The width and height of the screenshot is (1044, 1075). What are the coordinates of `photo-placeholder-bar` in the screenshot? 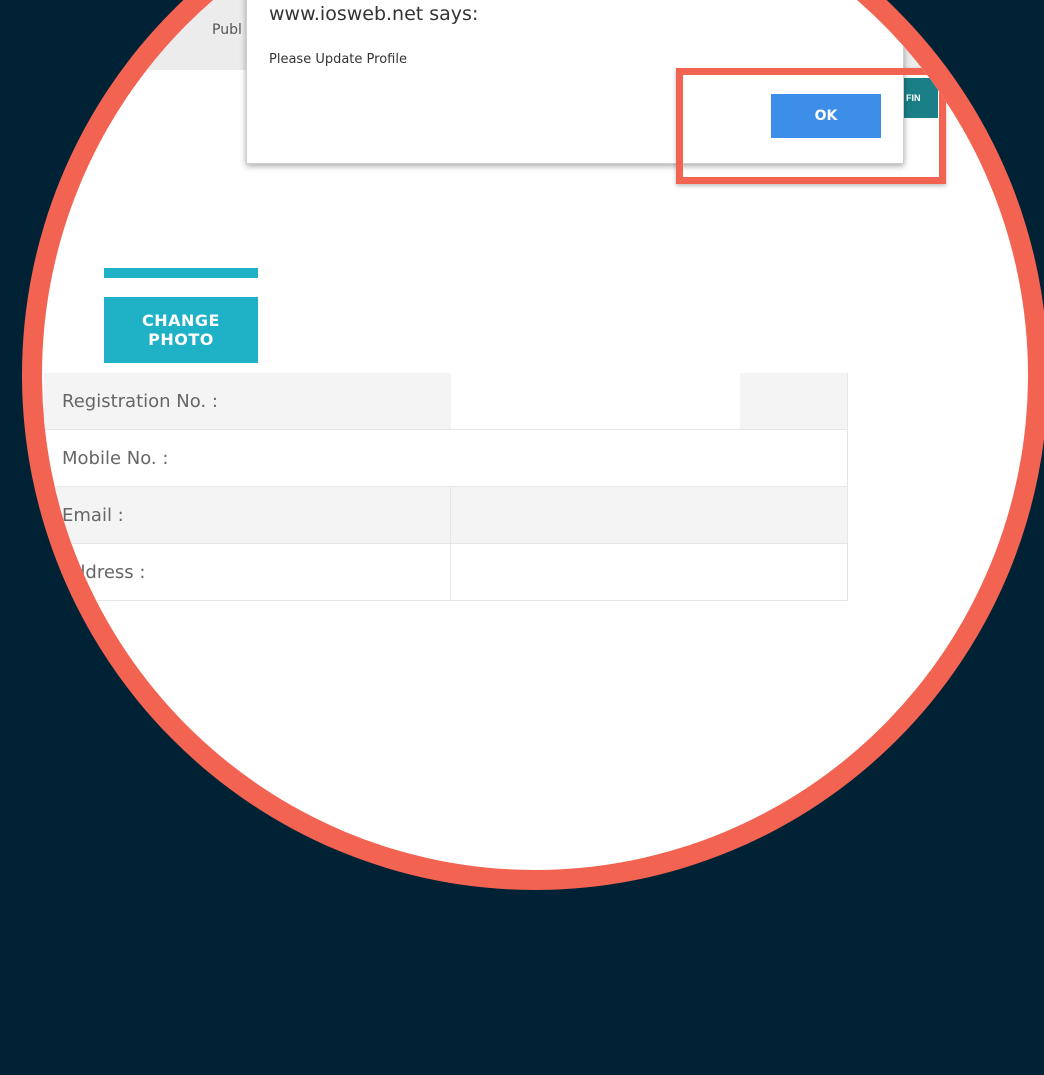 It's located at (181, 273).